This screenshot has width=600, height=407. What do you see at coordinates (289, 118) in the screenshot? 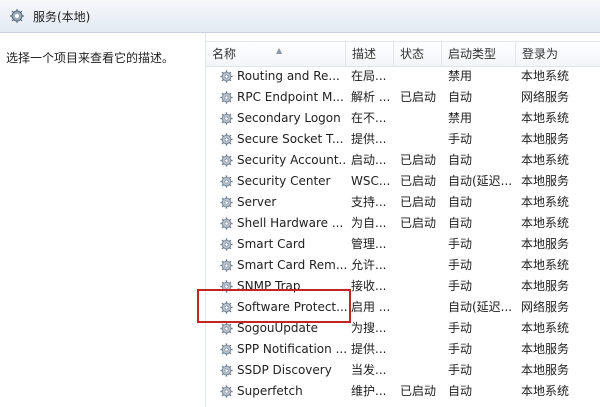
I see `service-name: Secondary Logon` at bounding box center [289, 118].